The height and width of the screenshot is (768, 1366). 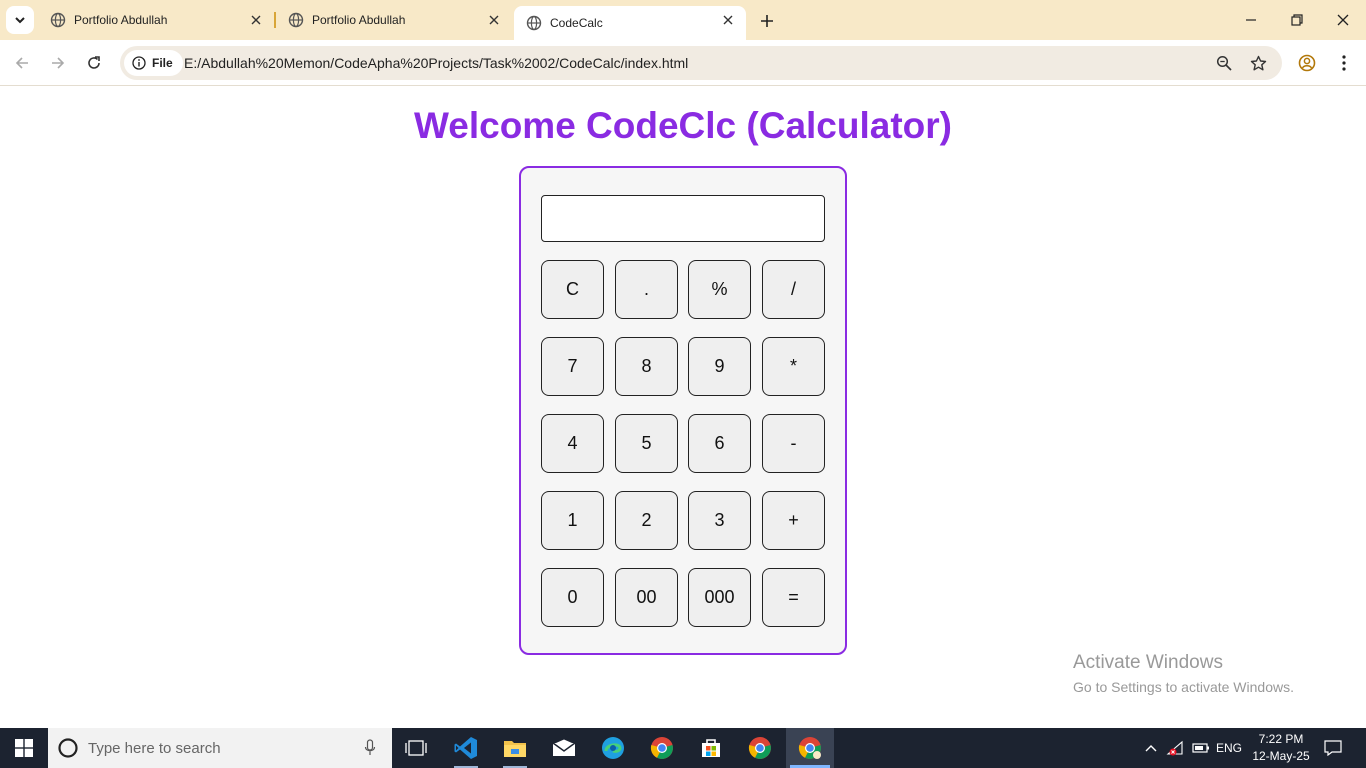 I want to click on microphone-icon, so click(x=370, y=748).